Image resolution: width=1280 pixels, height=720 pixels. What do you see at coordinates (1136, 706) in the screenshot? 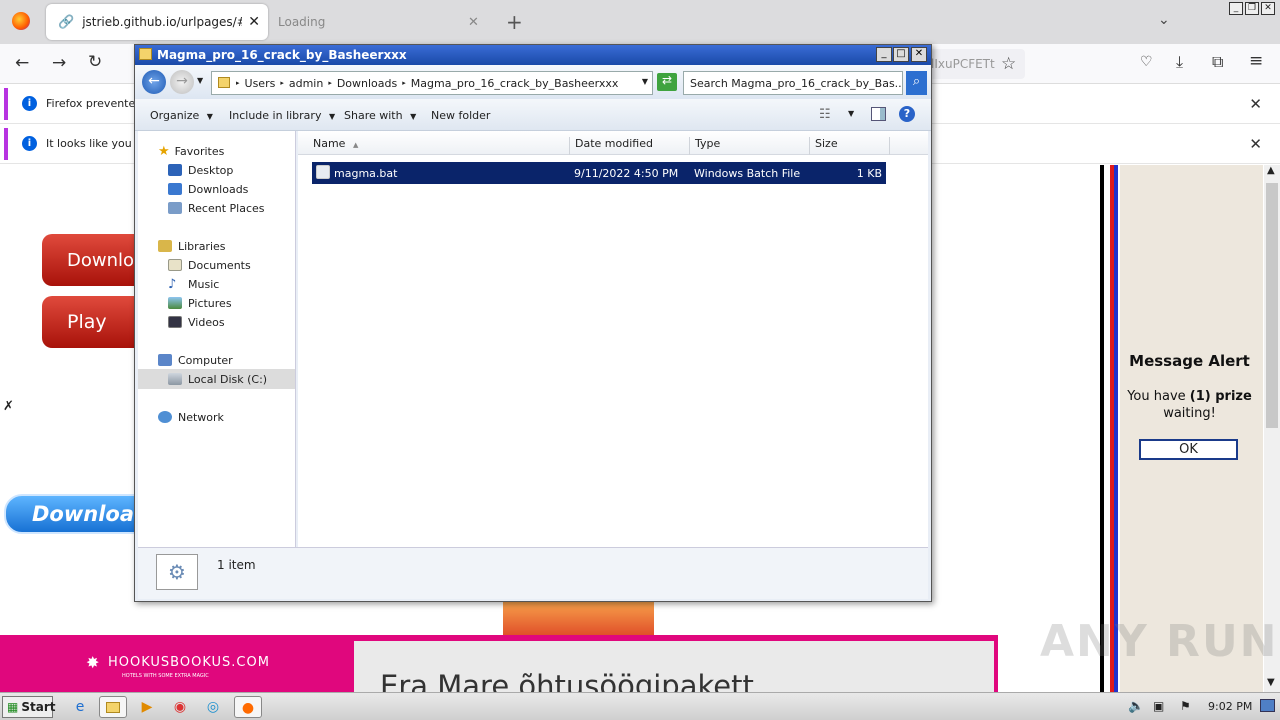
I see `volume-icon: 🔈` at bounding box center [1136, 706].